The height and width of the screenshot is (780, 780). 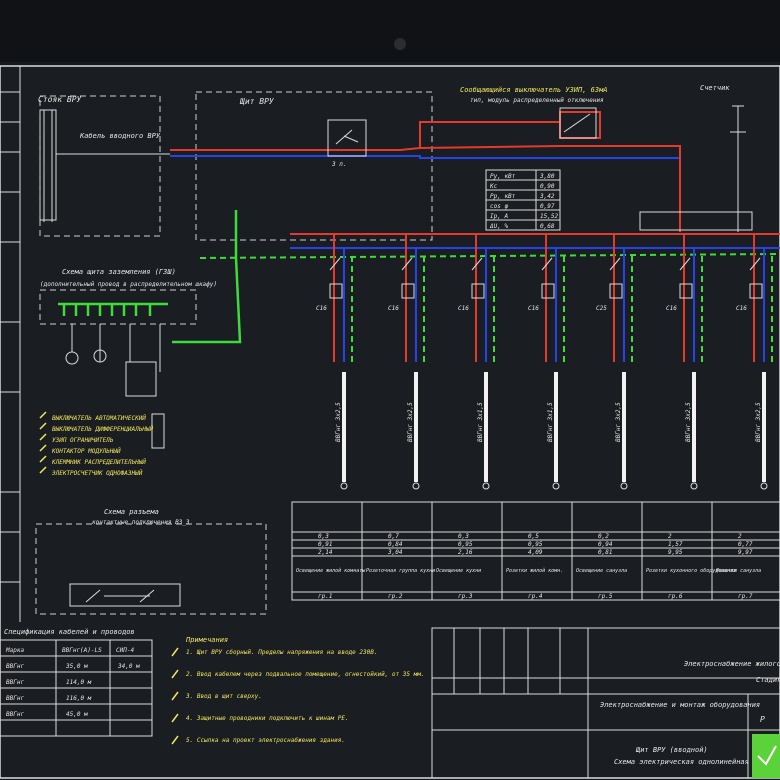 What do you see at coordinates (534, 90) in the screenshot?
I see `section-title: Сообщающийся выключатель УЗИП, 63мА` at bounding box center [534, 90].